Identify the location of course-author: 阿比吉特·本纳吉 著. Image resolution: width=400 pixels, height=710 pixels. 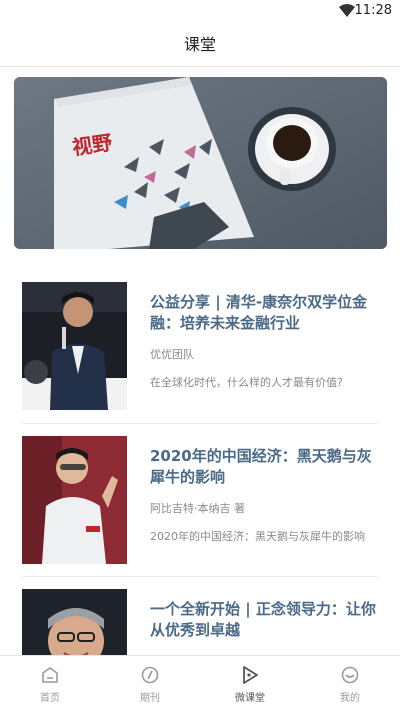
(197, 508).